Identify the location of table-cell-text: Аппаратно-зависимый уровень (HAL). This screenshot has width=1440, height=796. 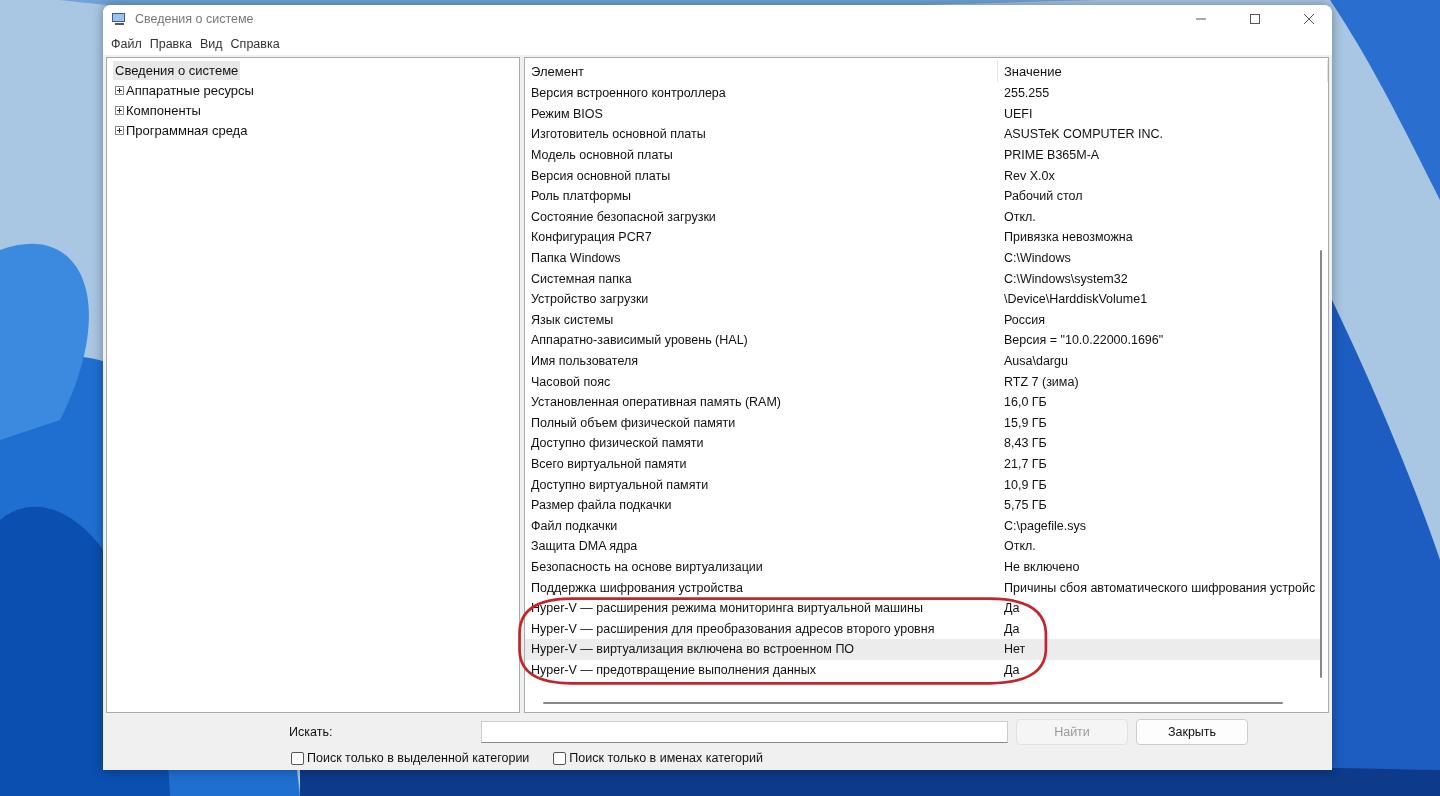
(639, 340).